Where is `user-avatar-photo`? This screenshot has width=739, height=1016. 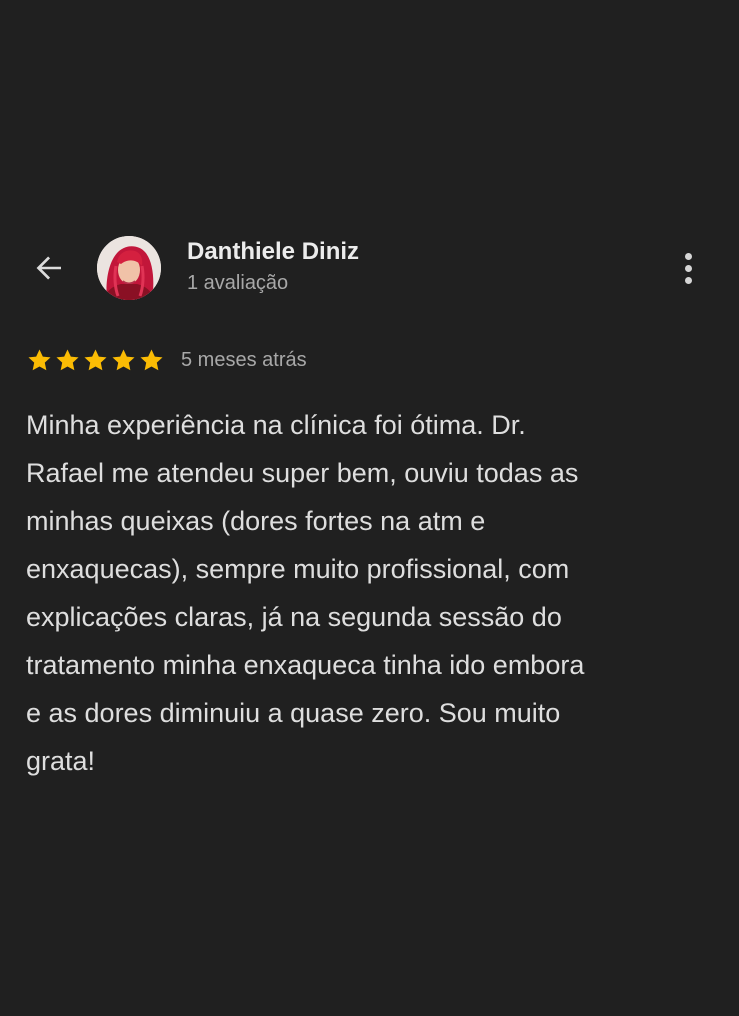 user-avatar-photo is located at coordinates (129, 268).